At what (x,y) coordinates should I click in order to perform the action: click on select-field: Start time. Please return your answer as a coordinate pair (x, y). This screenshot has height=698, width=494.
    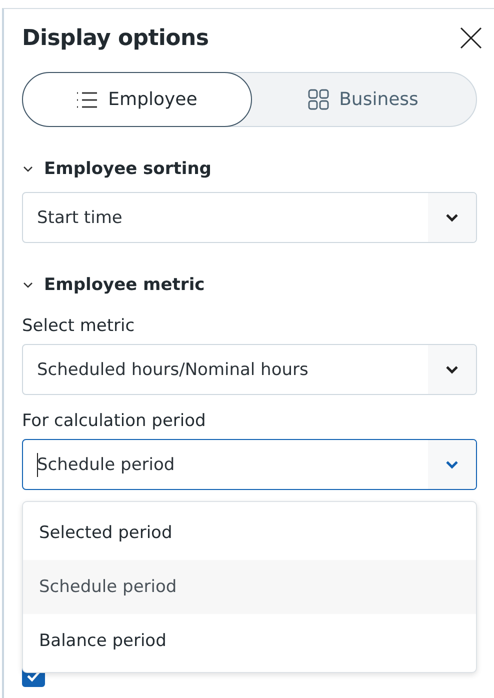
    Looking at the image, I should click on (249, 217).